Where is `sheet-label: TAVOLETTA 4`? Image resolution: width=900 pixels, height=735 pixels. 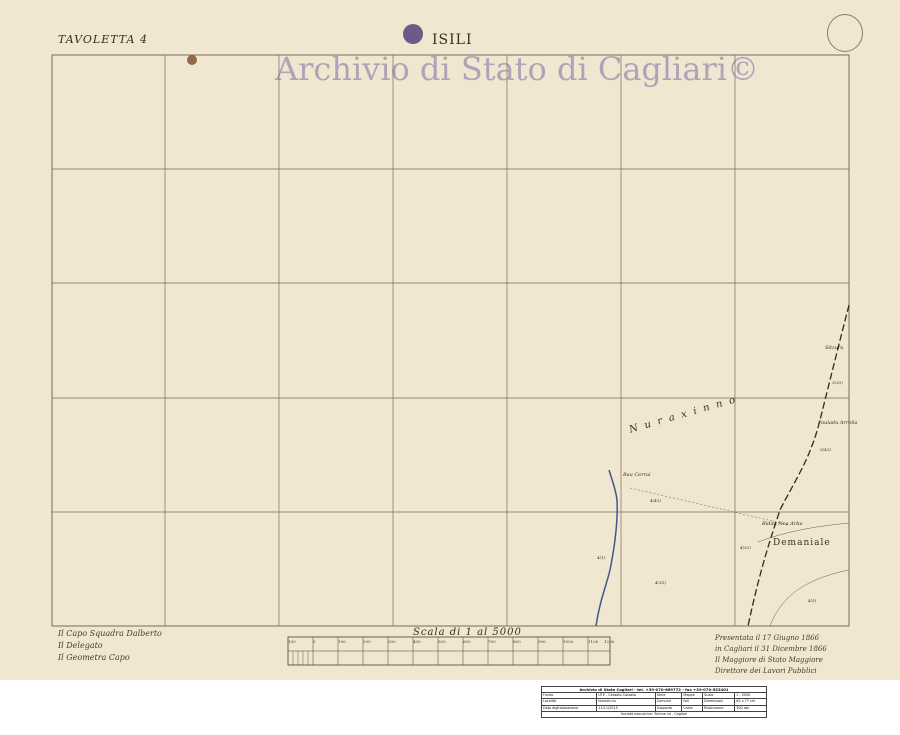 sheet-label: TAVOLETTA 4 is located at coordinates (103, 39).